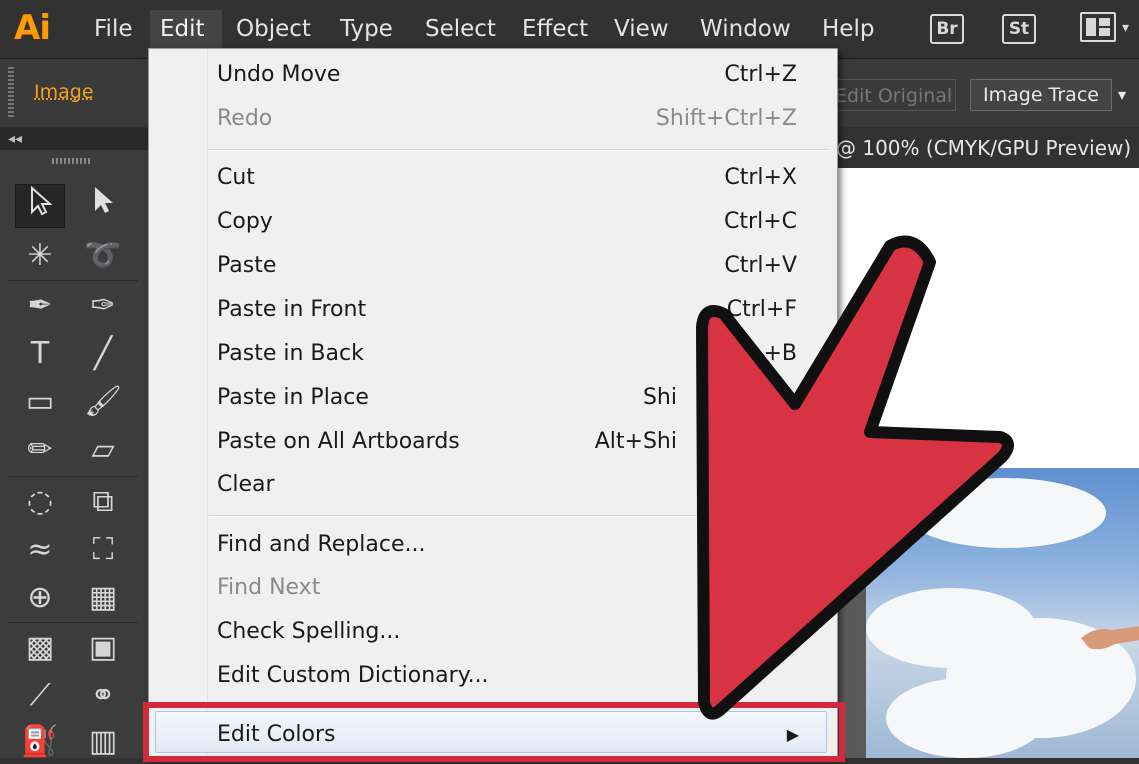 This screenshot has height=764, width=1139. What do you see at coordinates (273, 29) in the screenshot?
I see `menu-object: Object` at bounding box center [273, 29].